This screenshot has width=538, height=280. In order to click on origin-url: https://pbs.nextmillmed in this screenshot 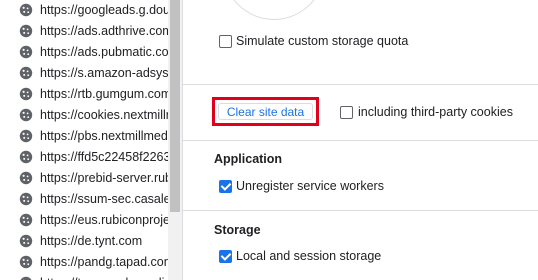, I will do `click(104, 136)`.